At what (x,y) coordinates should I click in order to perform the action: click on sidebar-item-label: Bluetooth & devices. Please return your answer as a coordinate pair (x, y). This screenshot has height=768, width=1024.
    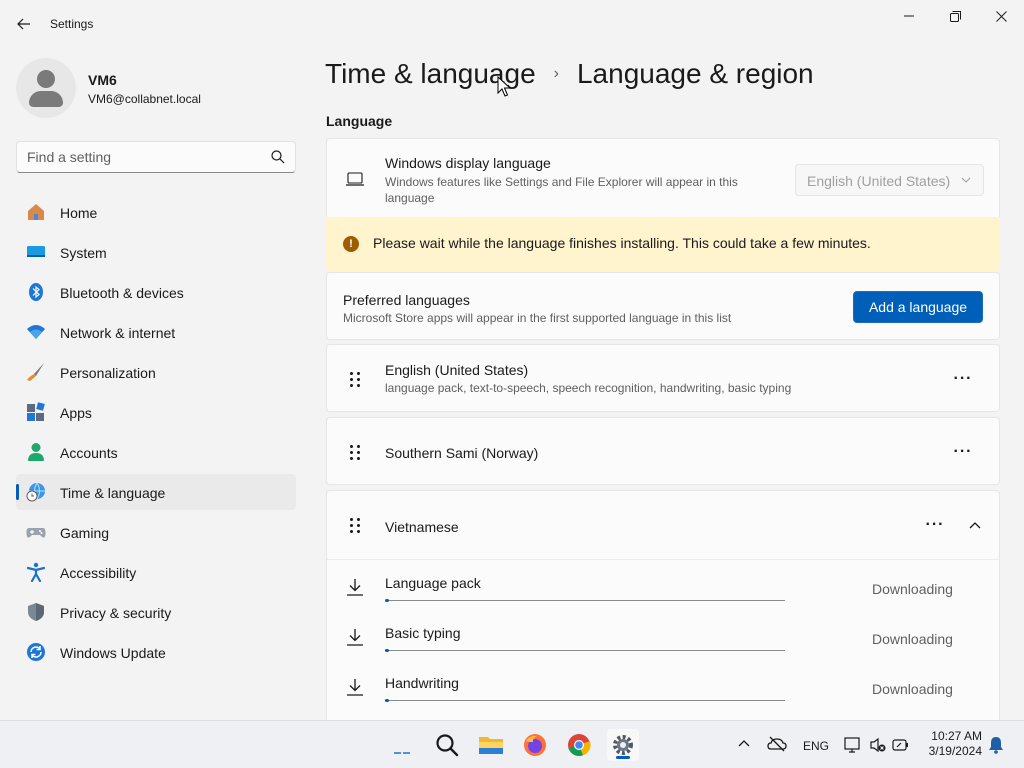
    Looking at the image, I should click on (122, 293).